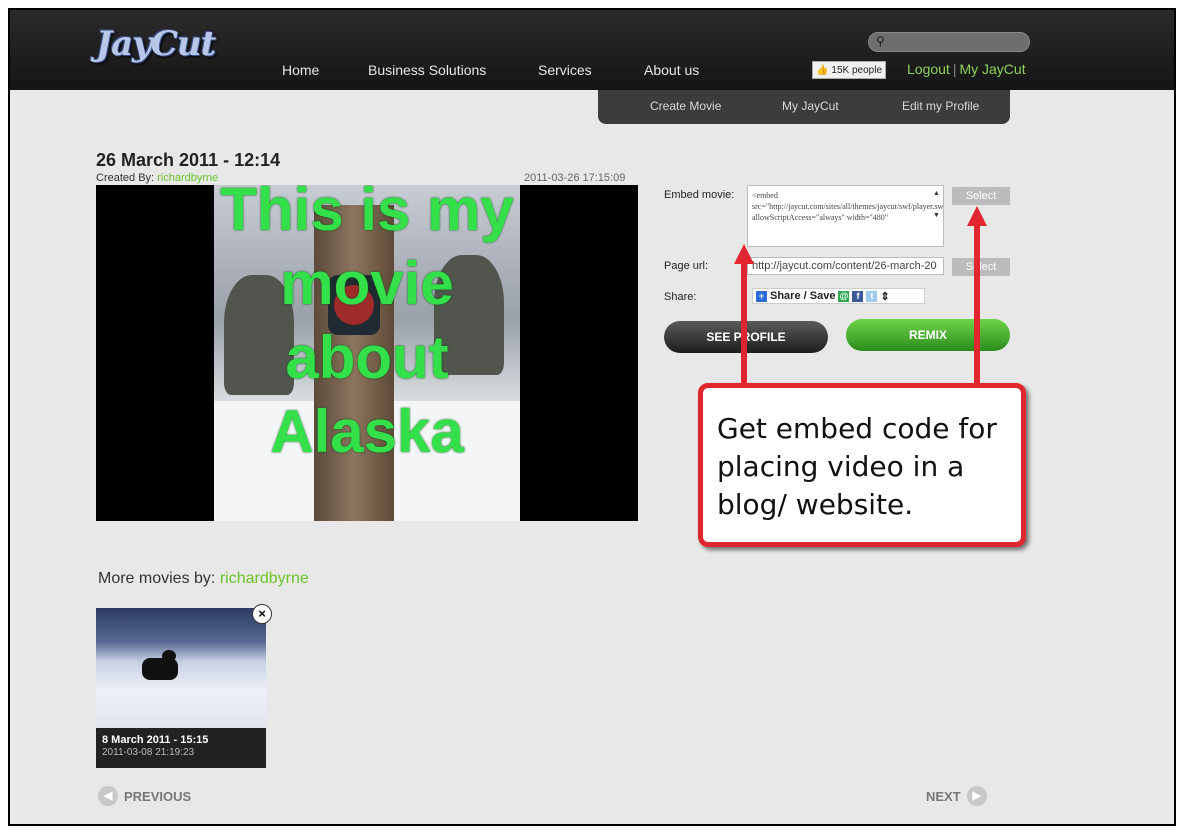  Describe the element at coordinates (367, 283) in the screenshot. I see `caption-line: movie` at that location.